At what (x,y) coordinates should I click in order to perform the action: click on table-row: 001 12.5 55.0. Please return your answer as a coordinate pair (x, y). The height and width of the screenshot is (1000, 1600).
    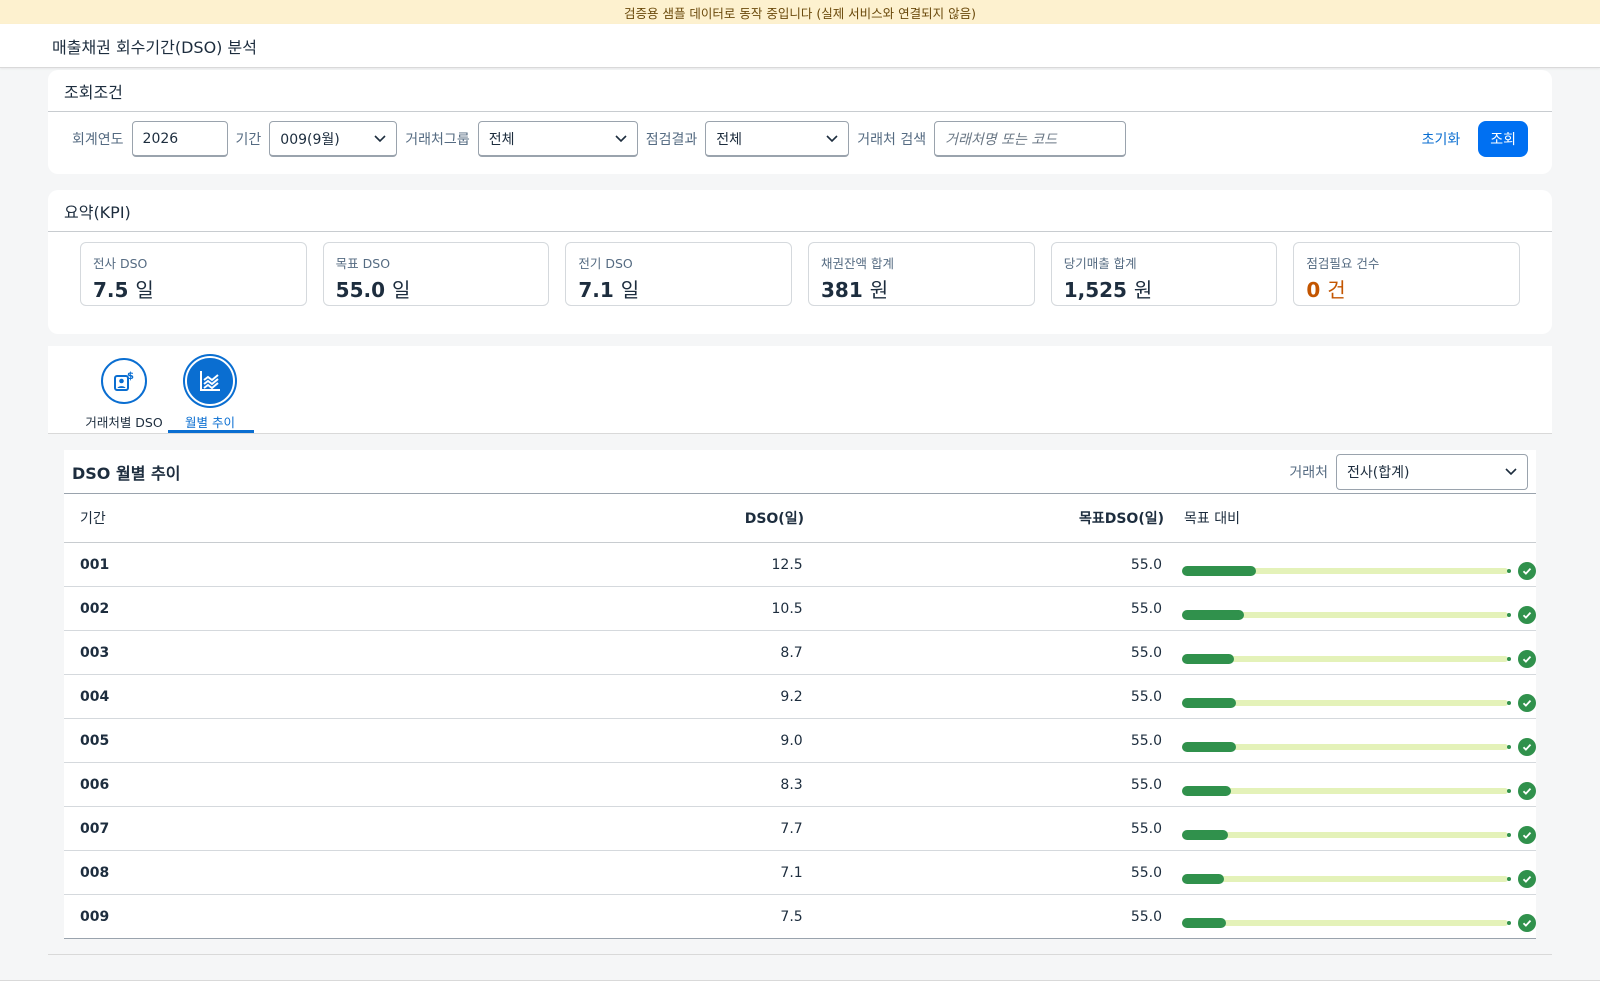
    Looking at the image, I should click on (800, 565).